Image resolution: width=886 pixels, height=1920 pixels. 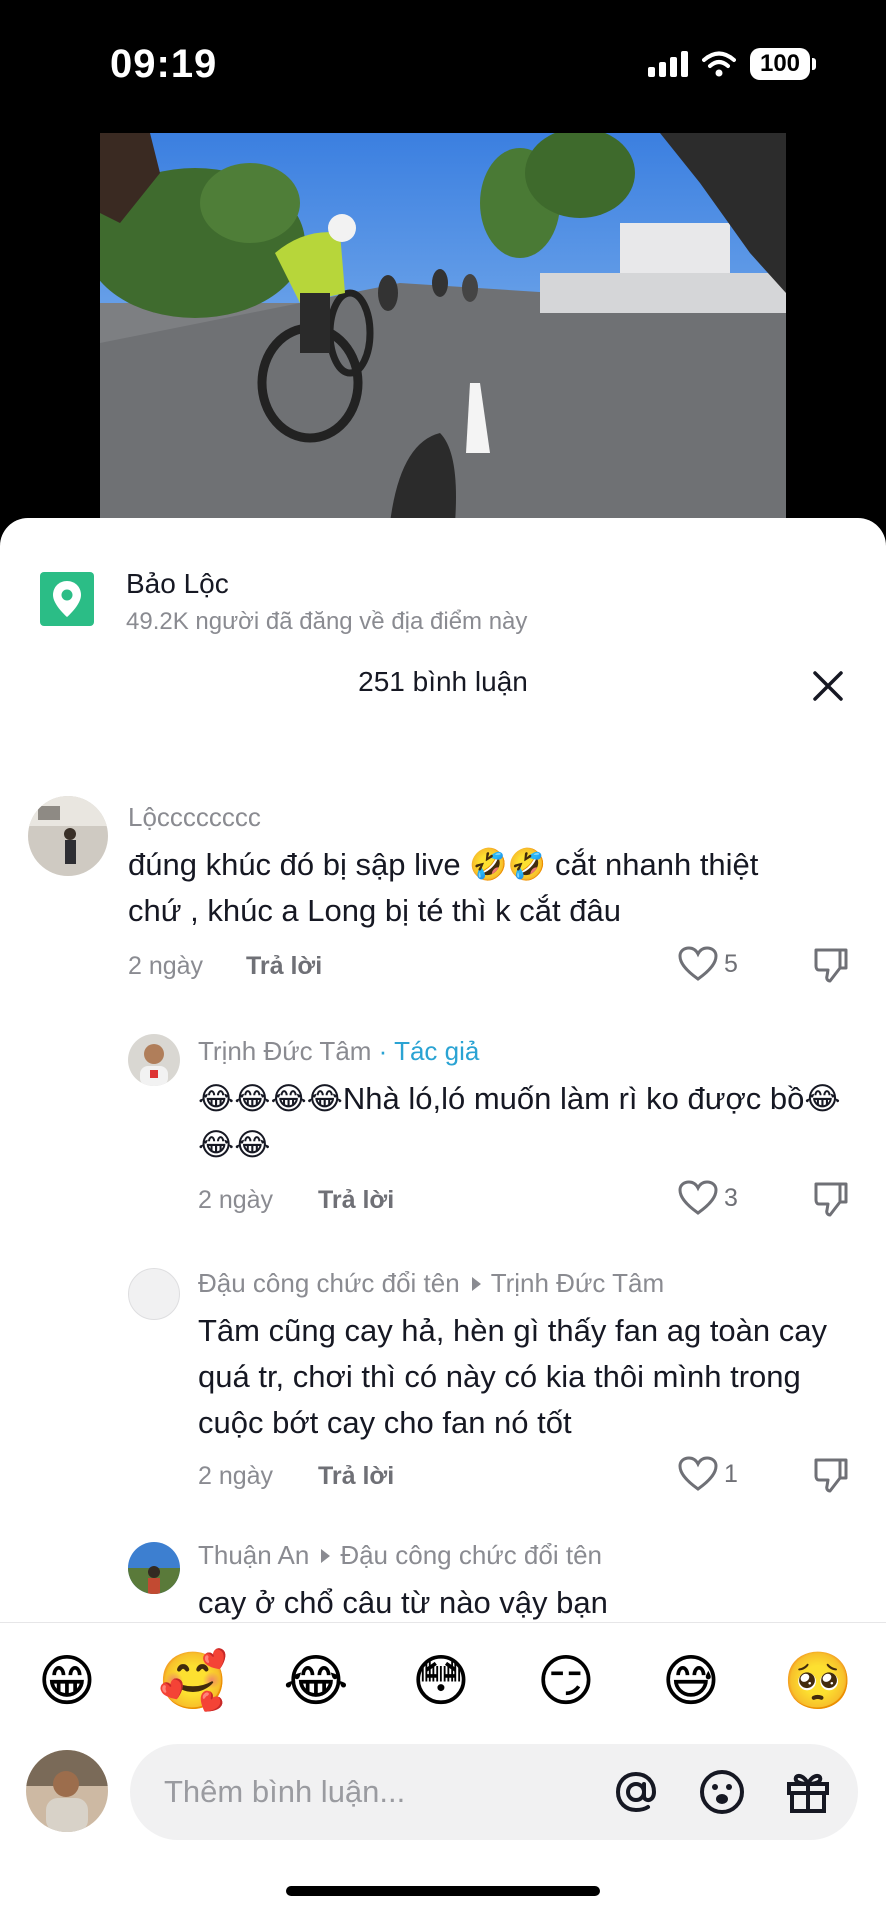 I want to click on comment-text: cay ở chổ câu từ nào vậy bạn, so click(x=403, y=1602).